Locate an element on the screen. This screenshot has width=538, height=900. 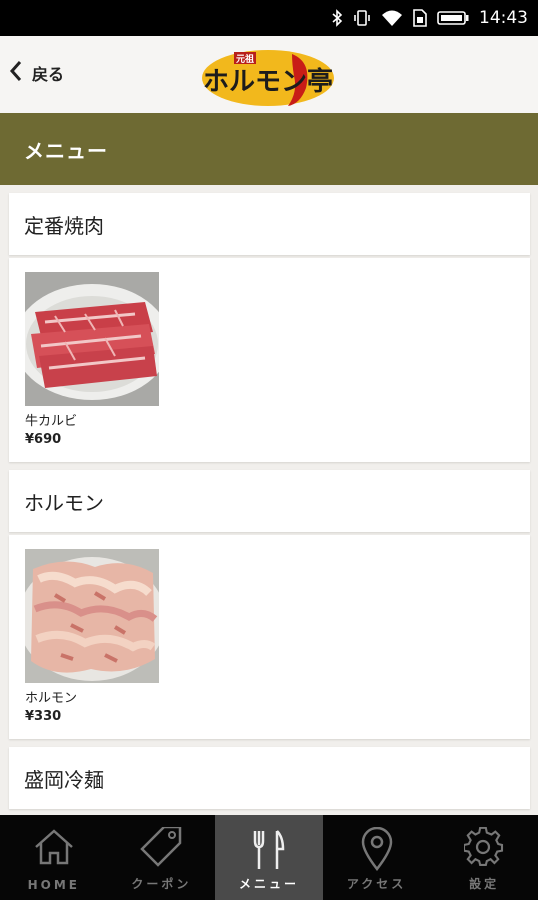
category-title: 定番焼肉 is located at coordinates (64, 225).